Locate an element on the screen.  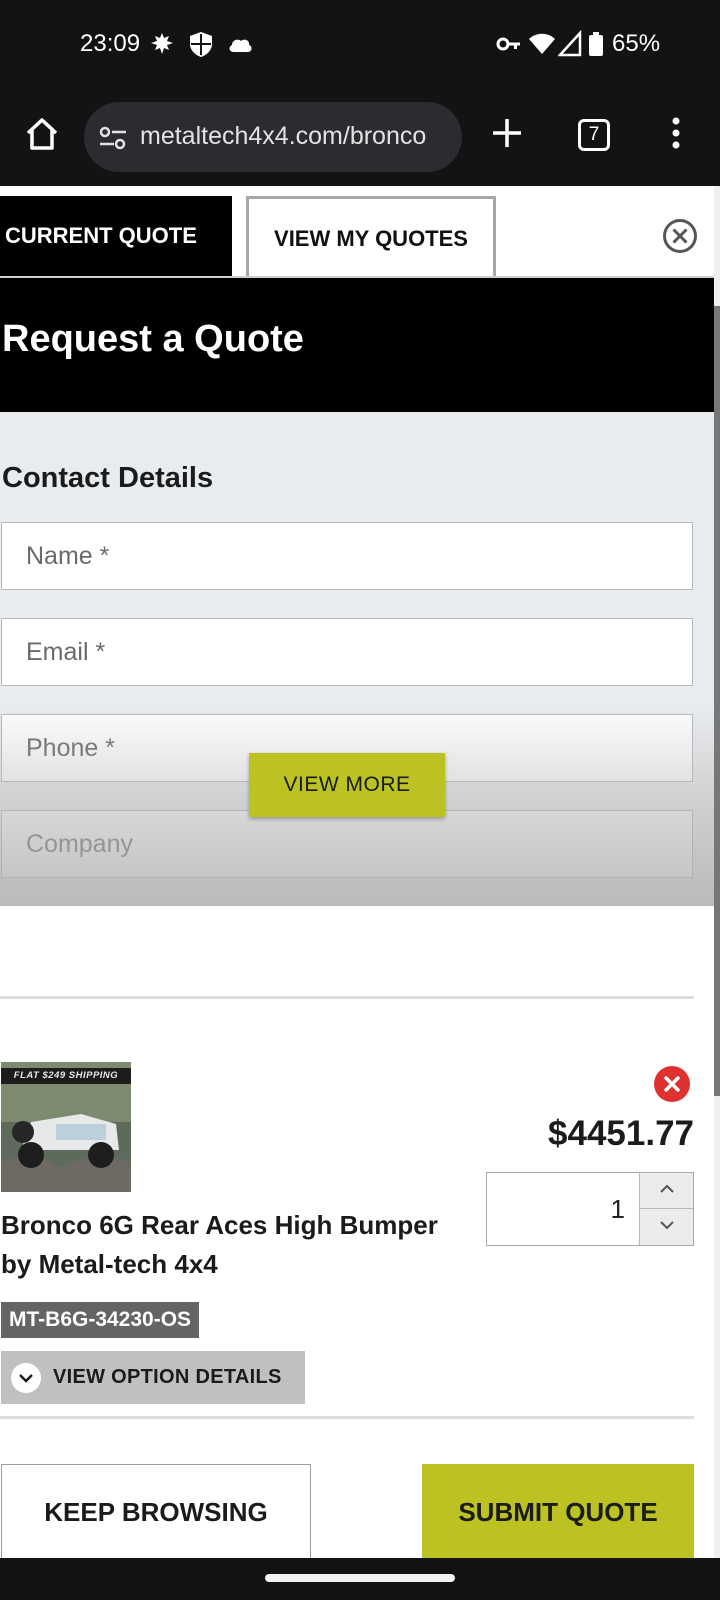
tab-switcher-button: 7 is located at coordinates (594, 135).